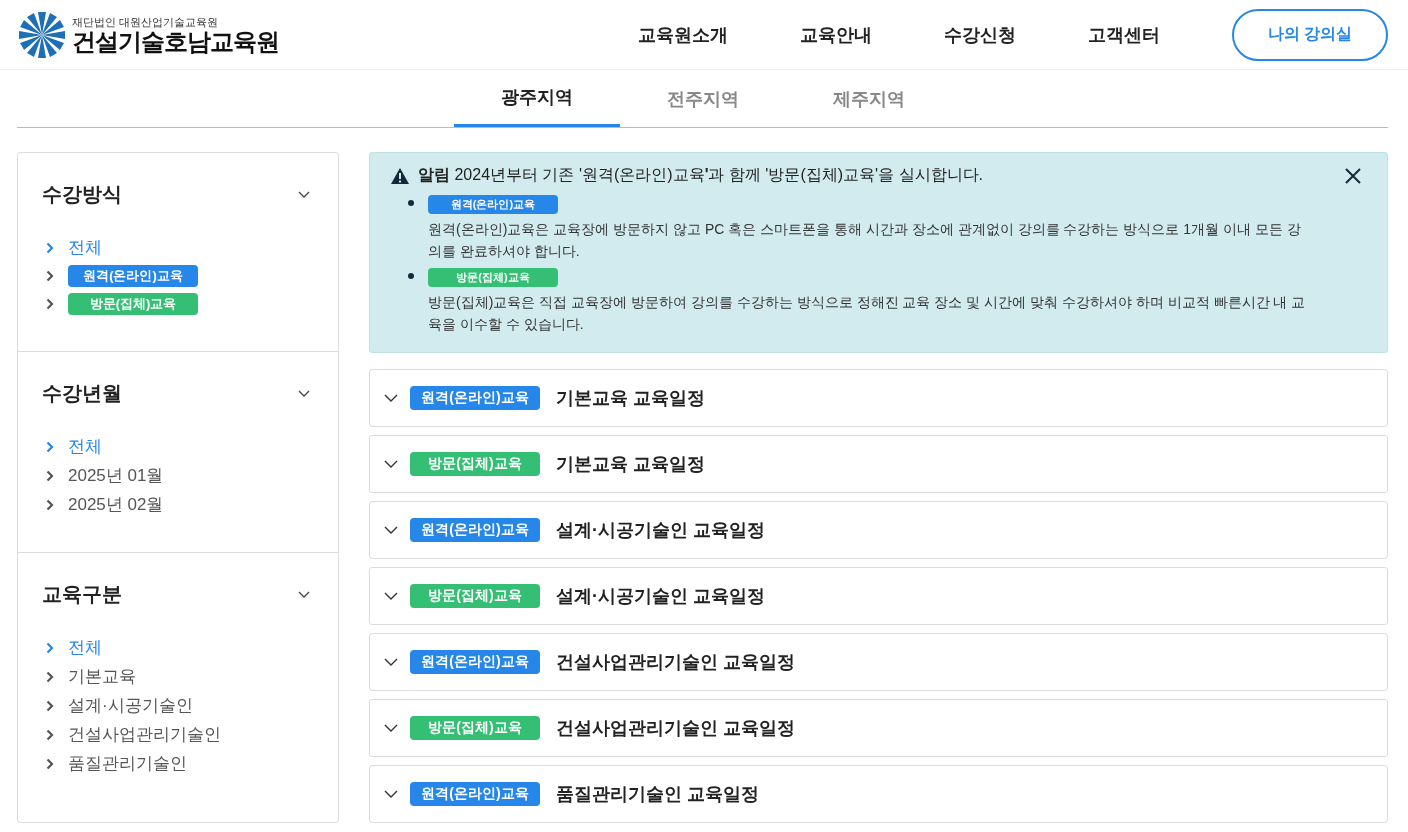 The height and width of the screenshot is (832, 1408). Describe the element at coordinates (836, 34) in the screenshot. I see `nav-link: 교육안내` at that location.